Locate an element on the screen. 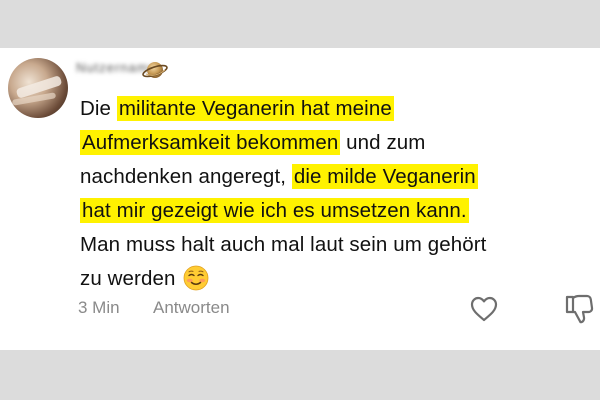 The height and width of the screenshot is (400, 600). highlighted-text: Aufmerksamkeit bekommen is located at coordinates (210, 142).